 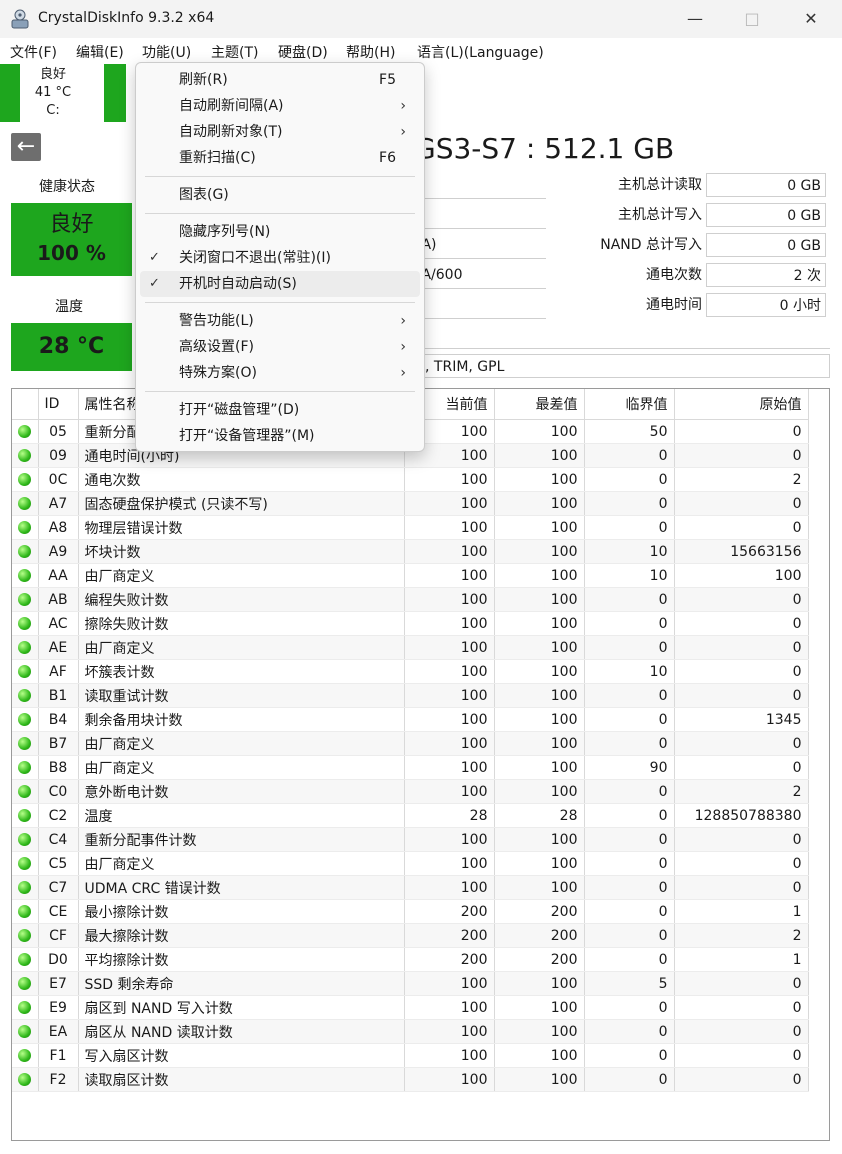 What do you see at coordinates (66, 93) in the screenshot?
I see `disk-tab-c: 良好 41 °C C:` at bounding box center [66, 93].